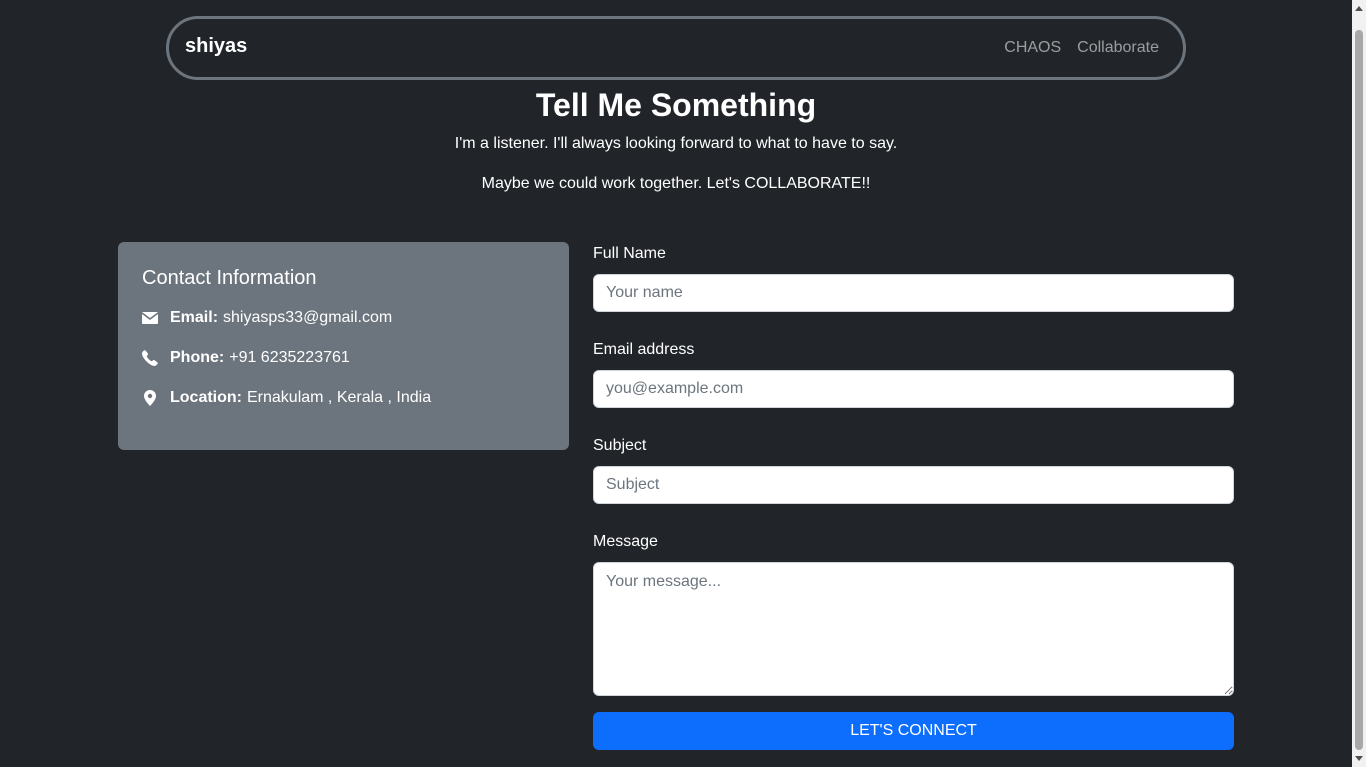 This screenshot has width=1366, height=767. I want to click on contact-heading: Contact Information, so click(229, 278).